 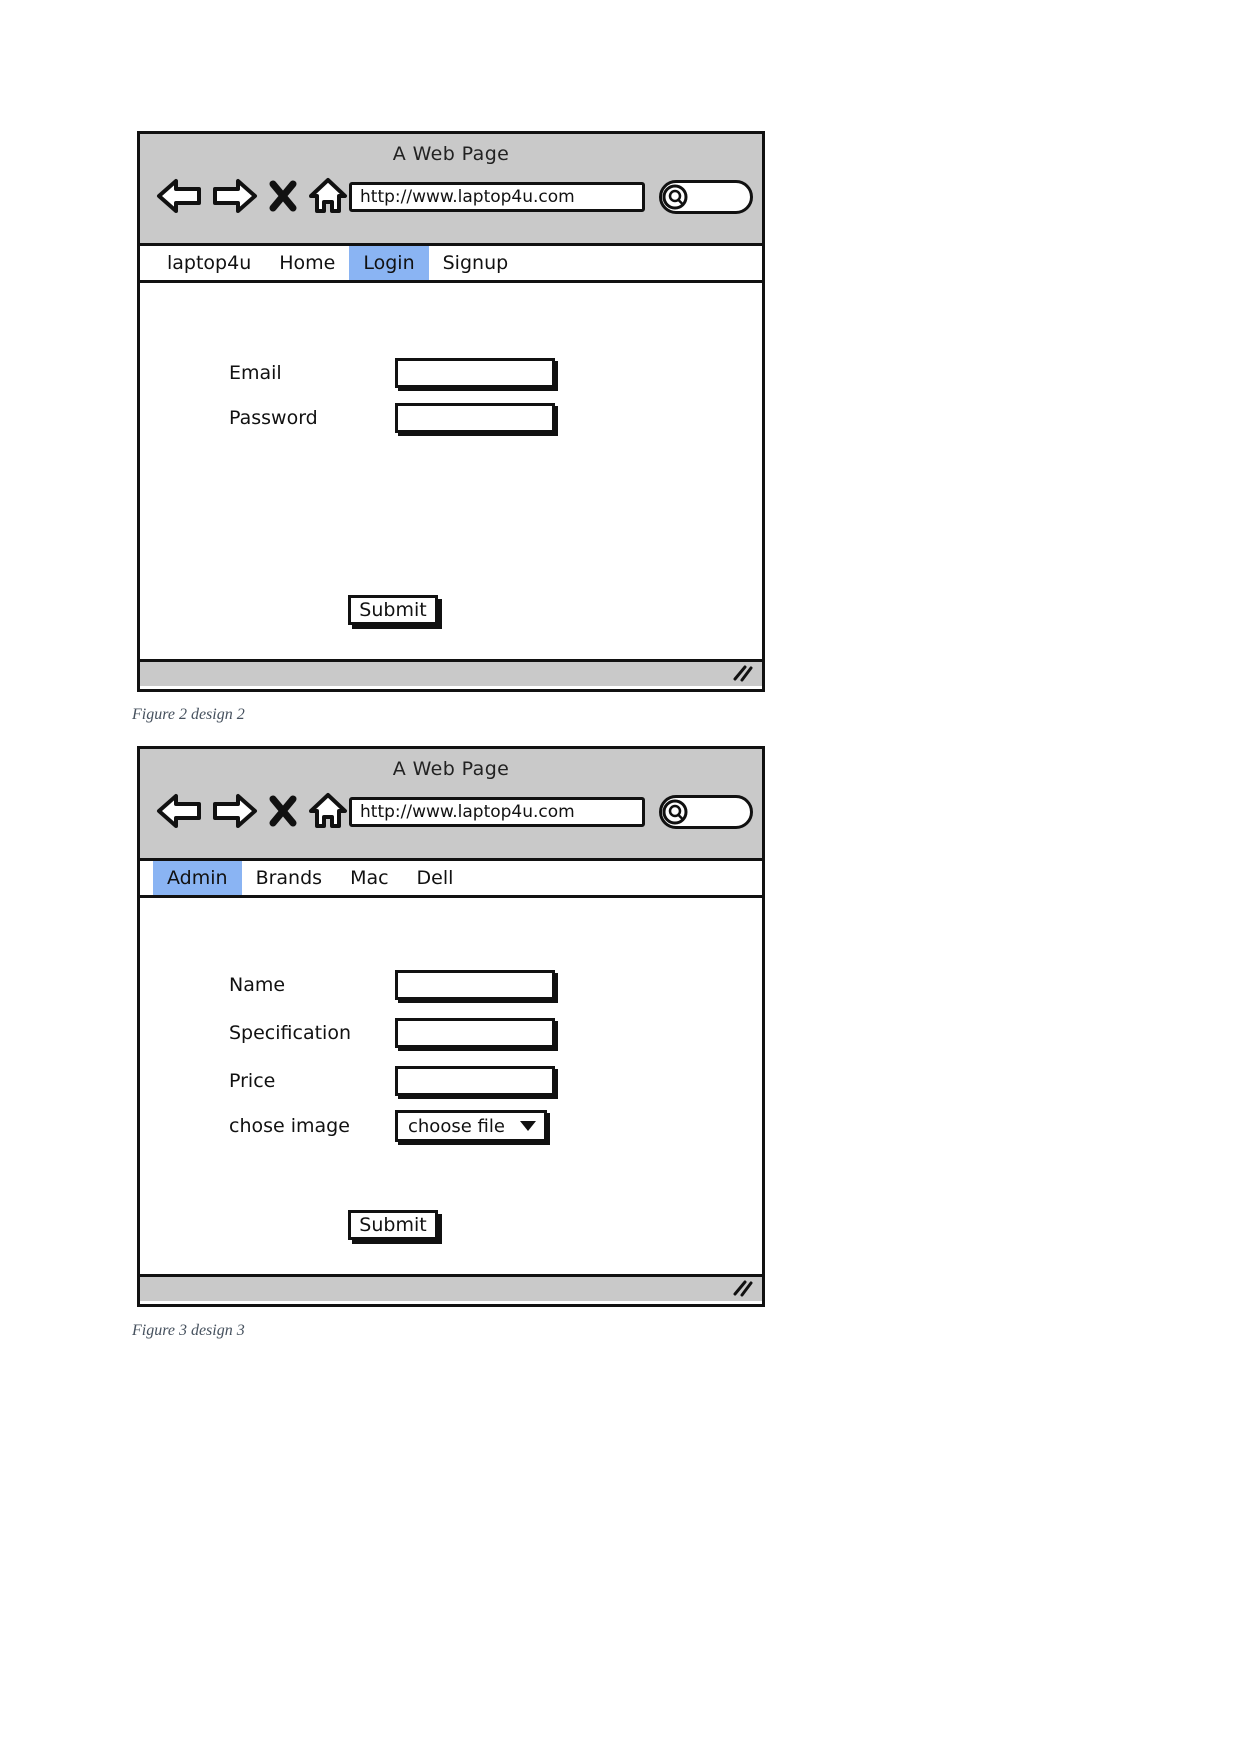 What do you see at coordinates (388, 1126) in the screenshot?
I see `form-row-chose-image: chose image choose file` at bounding box center [388, 1126].